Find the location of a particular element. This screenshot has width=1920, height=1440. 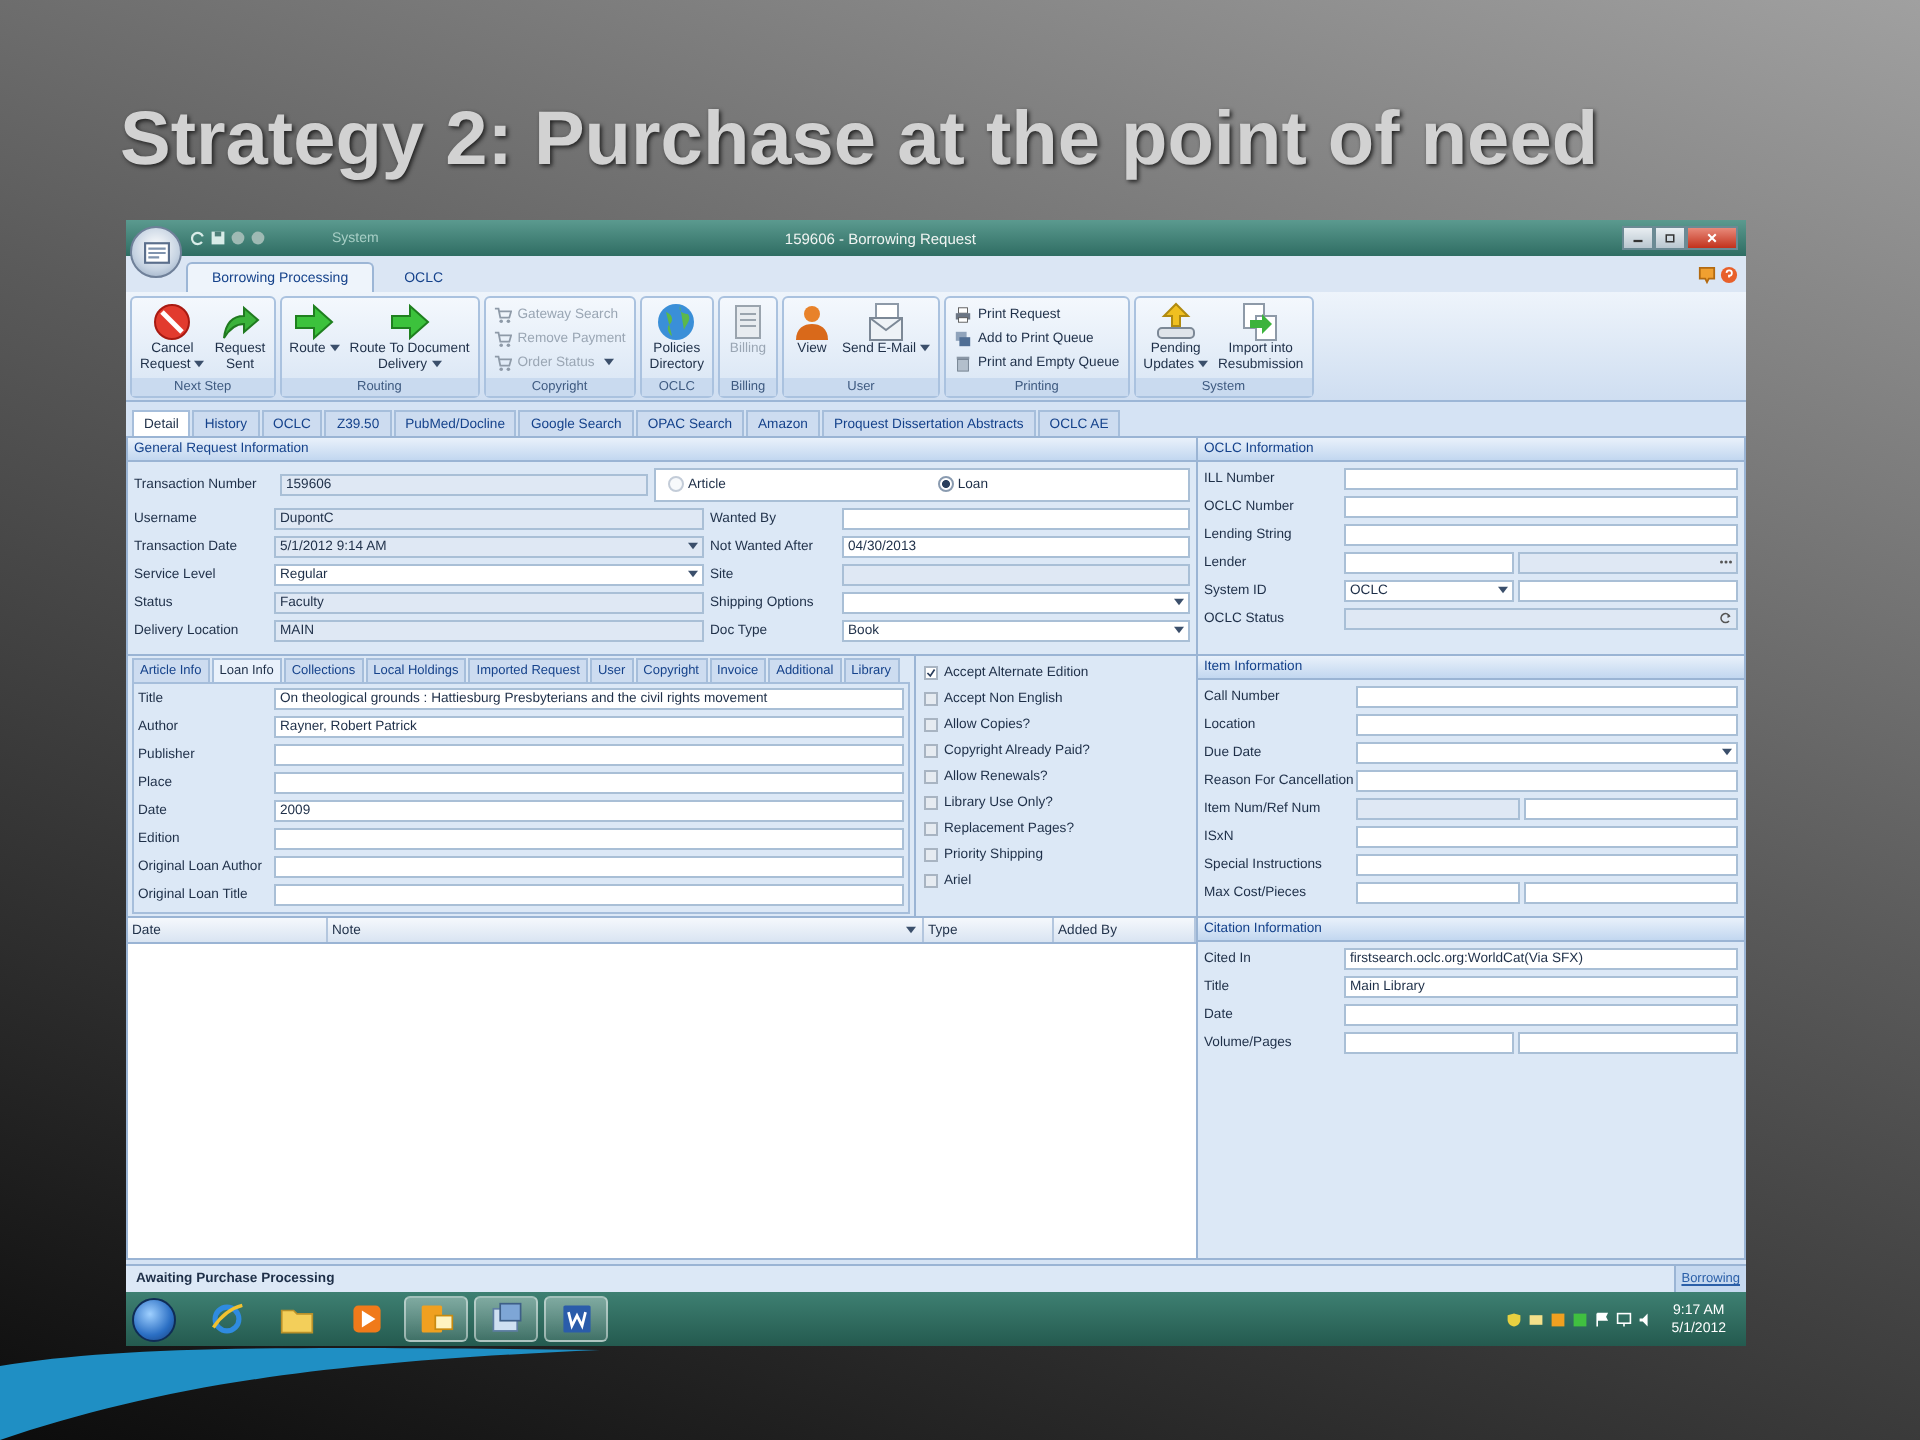

no-entry-icon is located at coordinates (172, 322).